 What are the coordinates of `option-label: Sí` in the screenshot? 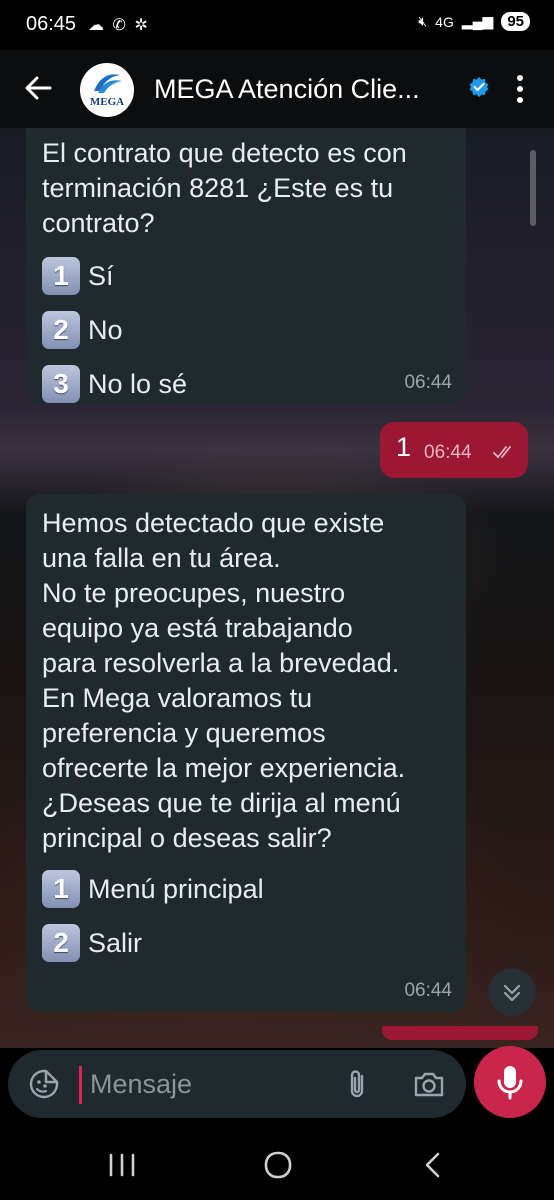 It's located at (101, 275).